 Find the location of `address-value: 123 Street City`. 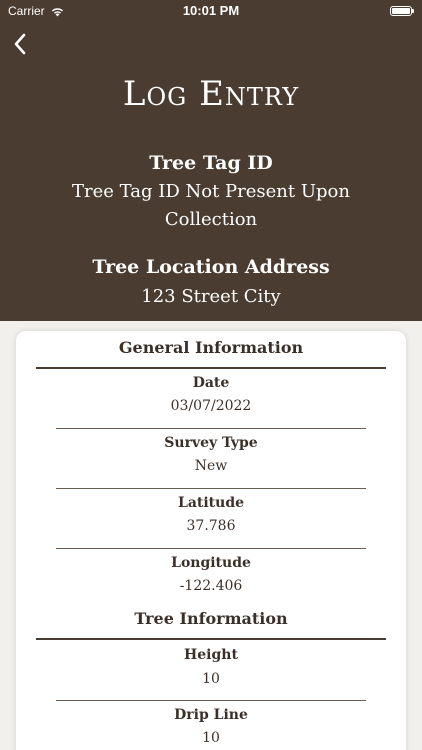

address-value: 123 Street City is located at coordinates (211, 296).